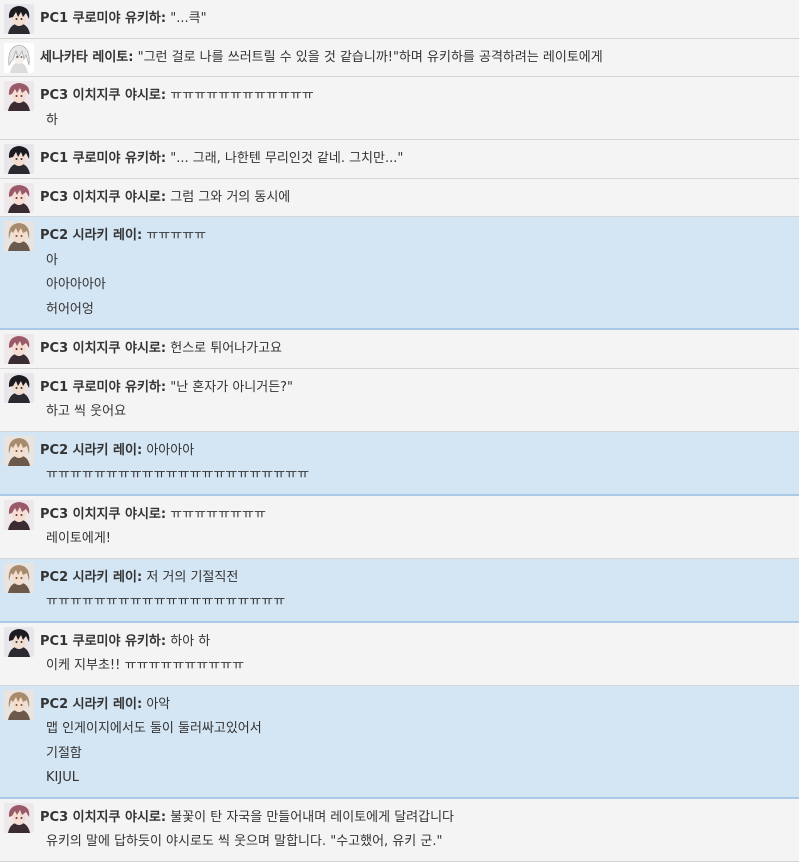 This screenshot has height=862, width=799. What do you see at coordinates (70, 309) in the screenshot?
I see `message-text: 허어어엉` at bounding box center [70, 309].